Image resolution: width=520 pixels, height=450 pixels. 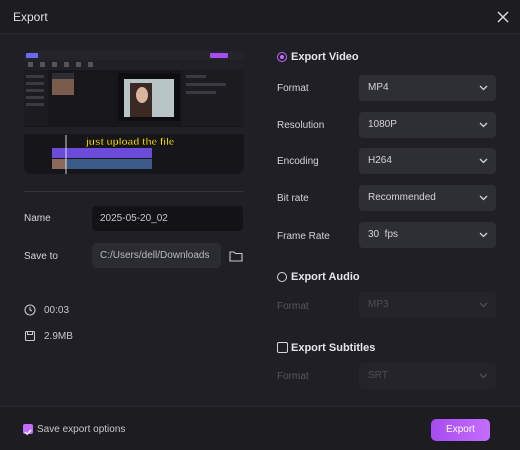 I want to click on export-subtitles-checkbox, so click(x=282, y=347).